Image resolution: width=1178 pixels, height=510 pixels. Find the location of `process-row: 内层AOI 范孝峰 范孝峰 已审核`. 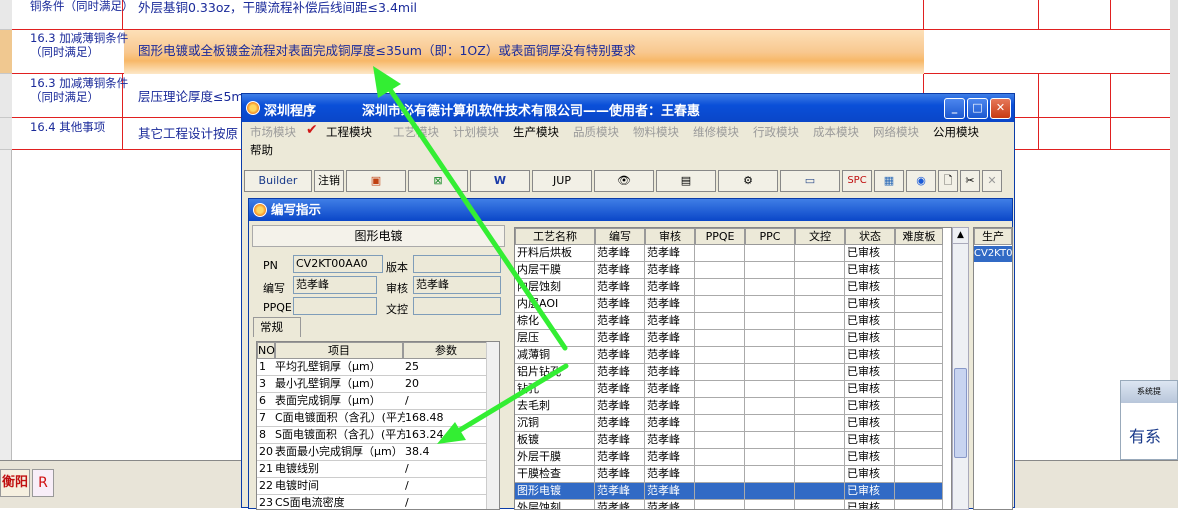

process-row: 内层AOI 范孝峰 范孝峰 已审核 is located at coordinates (733, 304).